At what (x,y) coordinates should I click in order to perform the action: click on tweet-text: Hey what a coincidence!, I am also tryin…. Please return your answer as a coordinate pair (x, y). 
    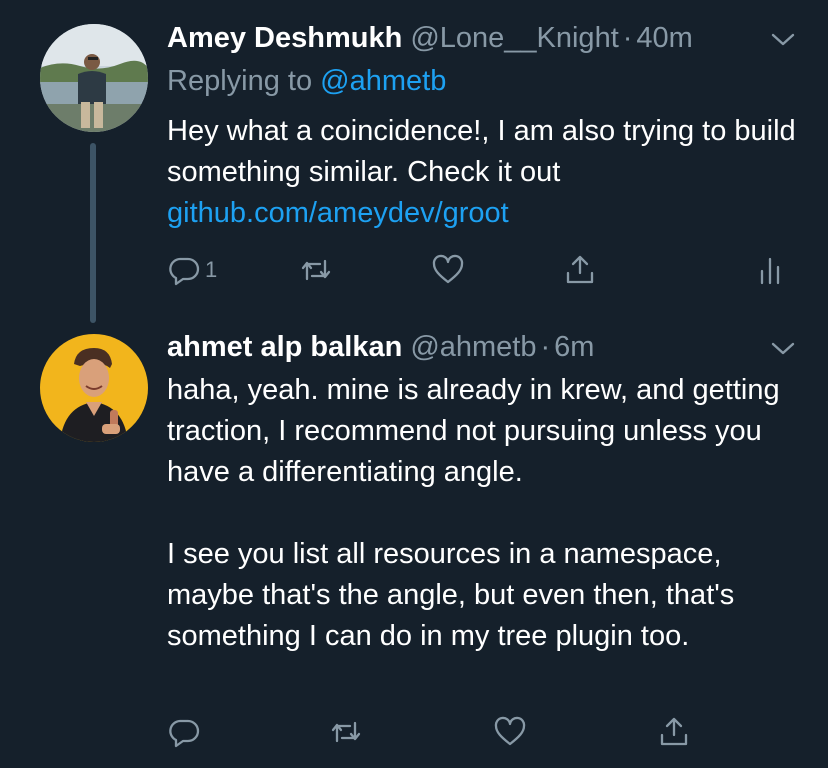
    Looking at the image, I should click on (481, 151).